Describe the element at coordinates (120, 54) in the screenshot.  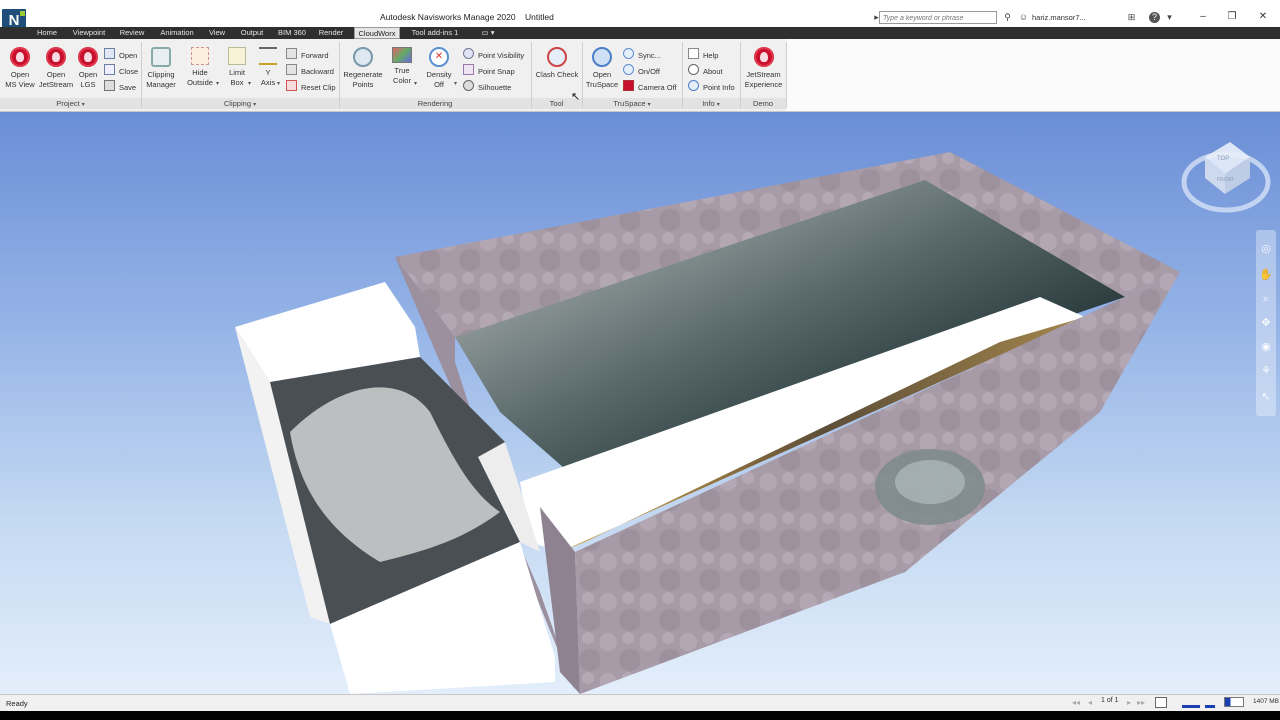
I see `open-button: Open` at that location.